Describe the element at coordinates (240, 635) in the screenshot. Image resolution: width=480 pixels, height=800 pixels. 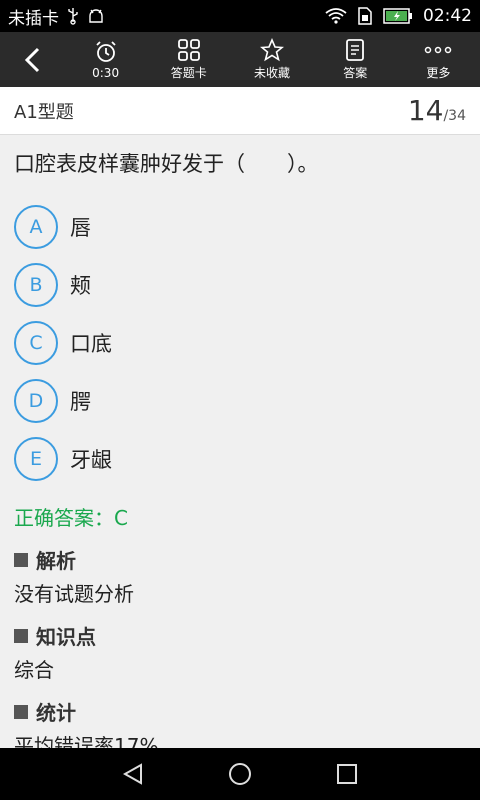
I see `knowledge-heading: 知识点` at that location.